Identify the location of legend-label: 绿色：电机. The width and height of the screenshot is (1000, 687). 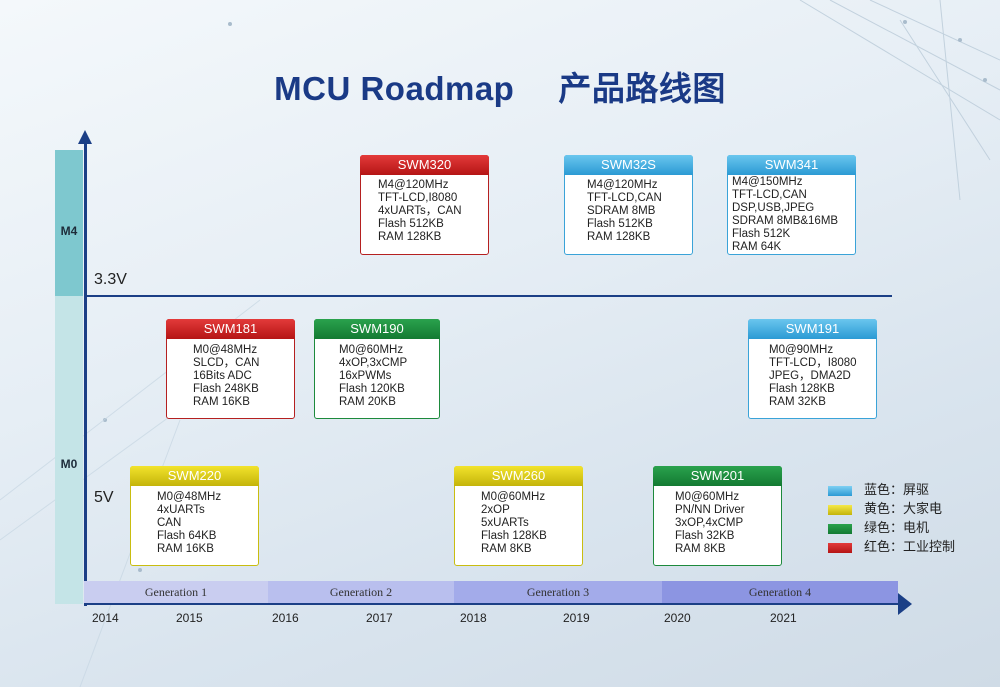
(897, 527).